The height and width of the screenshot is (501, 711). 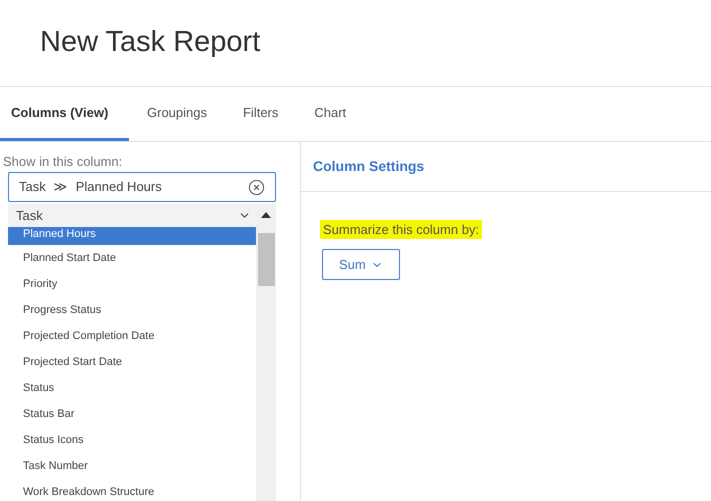 What do you see at coordinates (32, 187) in the screenshot?
I see `field-object: Task` at bounding box center [32, 187].